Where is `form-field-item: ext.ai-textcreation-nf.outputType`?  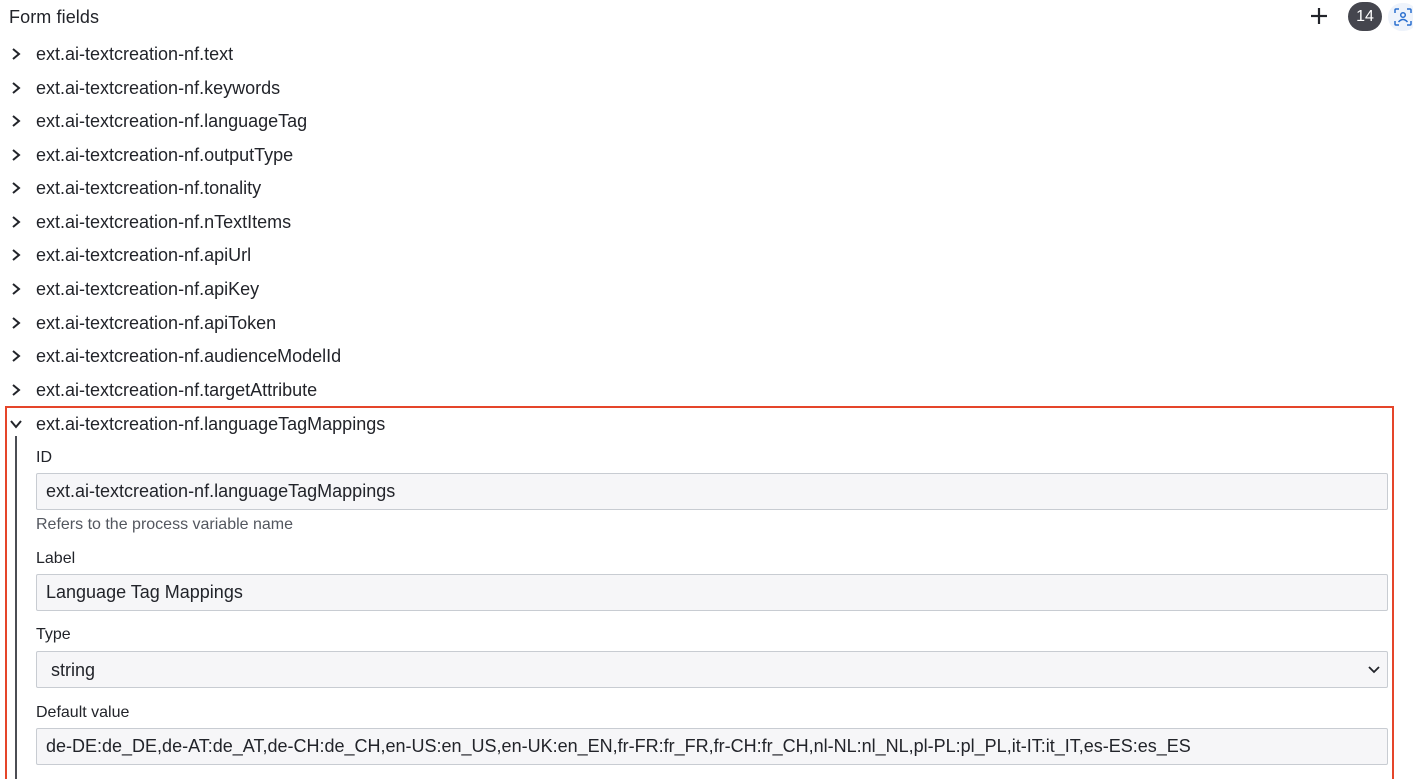
form-field-item: ext.ai-textcreation-nf.outputType is located at coordinates (700, 155).